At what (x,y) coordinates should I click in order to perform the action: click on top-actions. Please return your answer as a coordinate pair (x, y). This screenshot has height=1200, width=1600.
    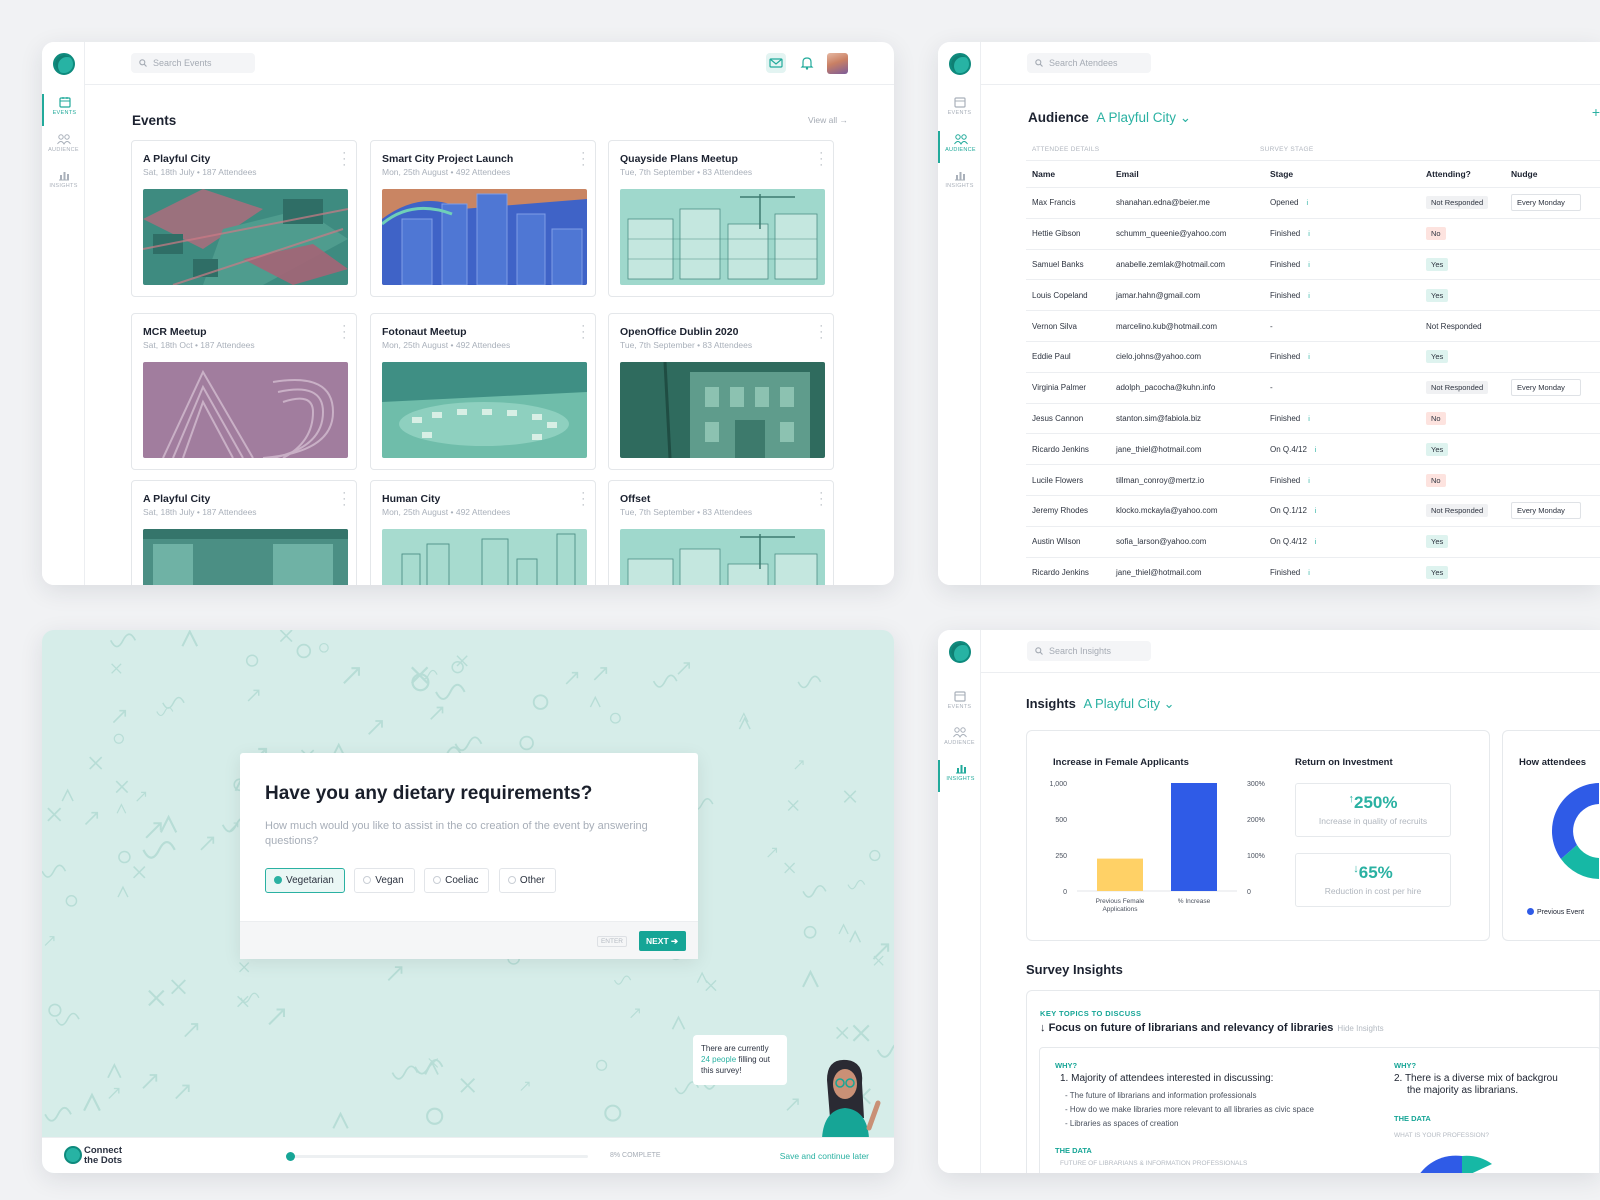
    Looking at the image, I should click on (804, 63).